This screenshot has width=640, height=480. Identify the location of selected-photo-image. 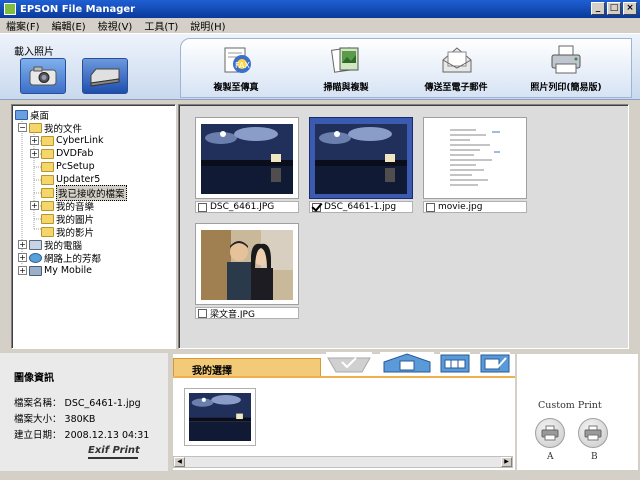
(220, 417).